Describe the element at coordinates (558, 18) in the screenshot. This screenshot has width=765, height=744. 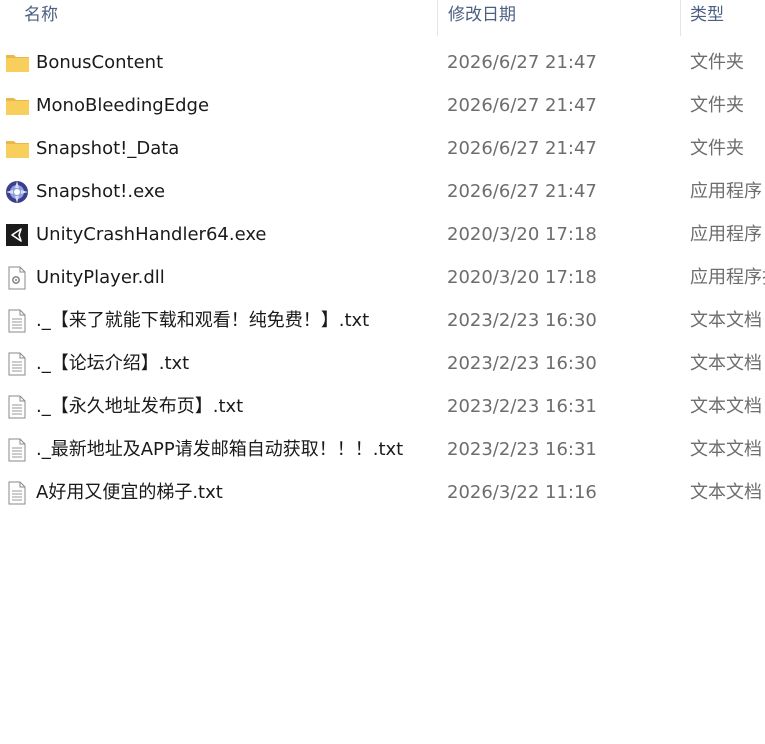
I see `column-header-date: 修改日期` at that location.